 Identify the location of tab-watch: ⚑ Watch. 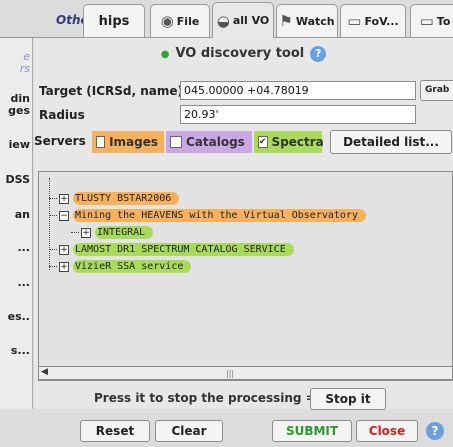
(307, 20).